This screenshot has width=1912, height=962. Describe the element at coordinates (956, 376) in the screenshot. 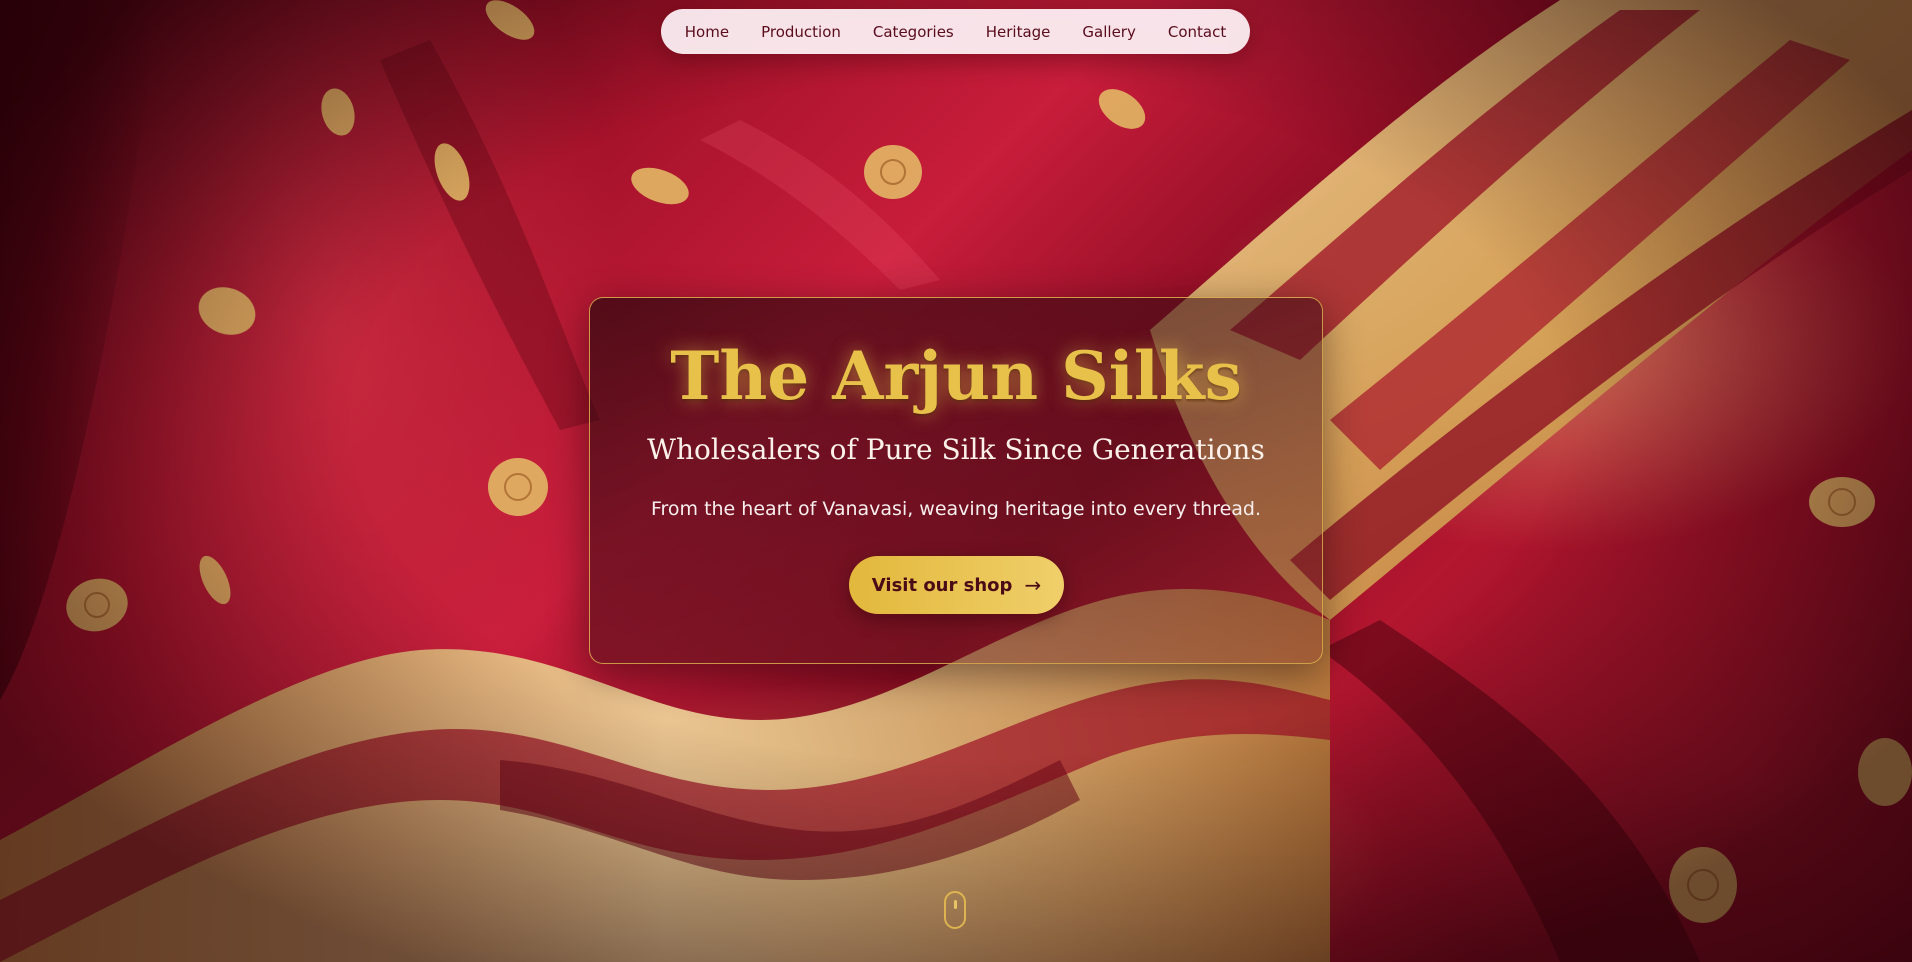

I see `hero-title: The Arjun Silks` at that location.